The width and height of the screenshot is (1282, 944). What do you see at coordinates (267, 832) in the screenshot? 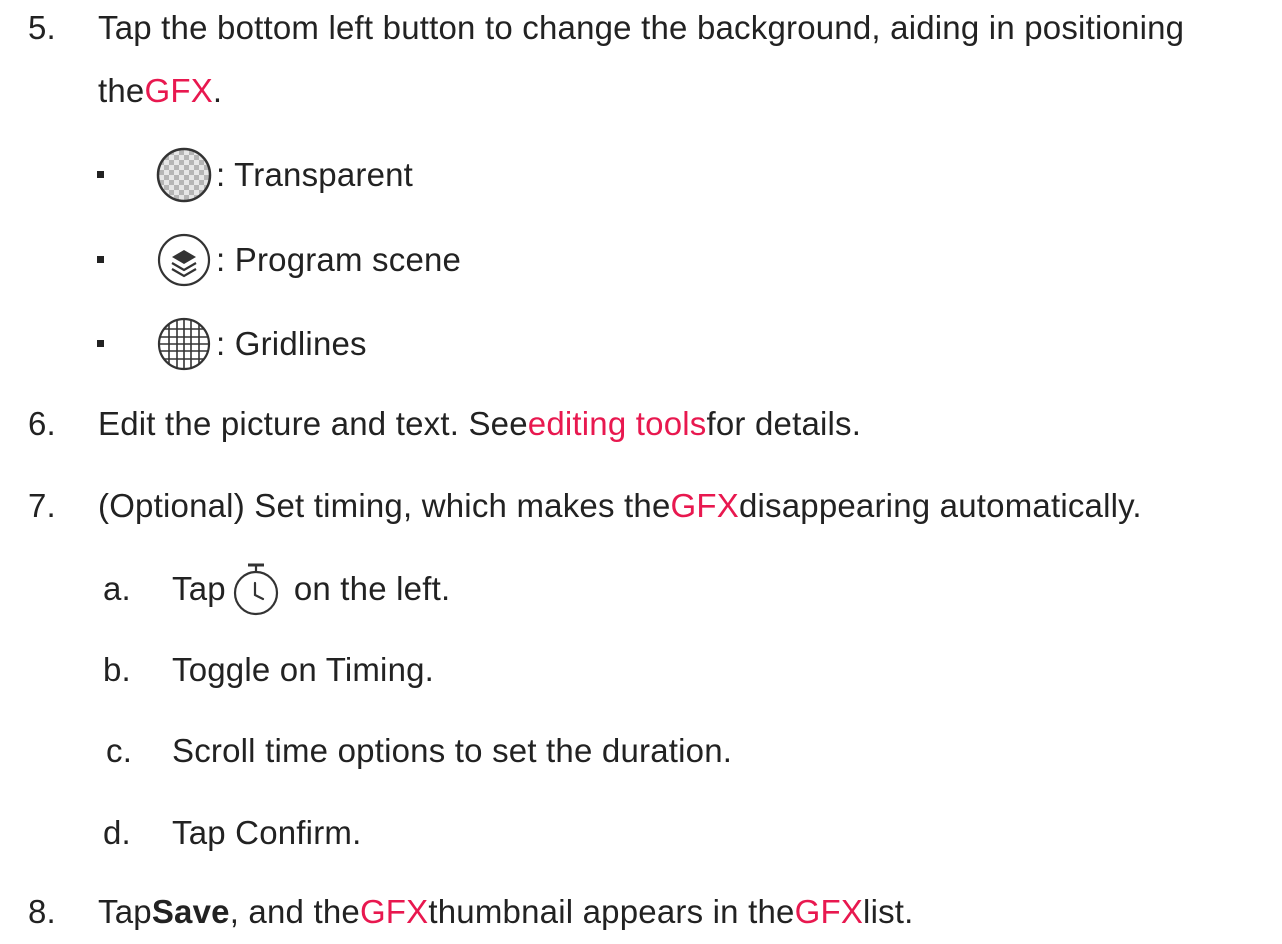
I see `substep-text: Tap Confirm.` at bounding box center [267, 832].